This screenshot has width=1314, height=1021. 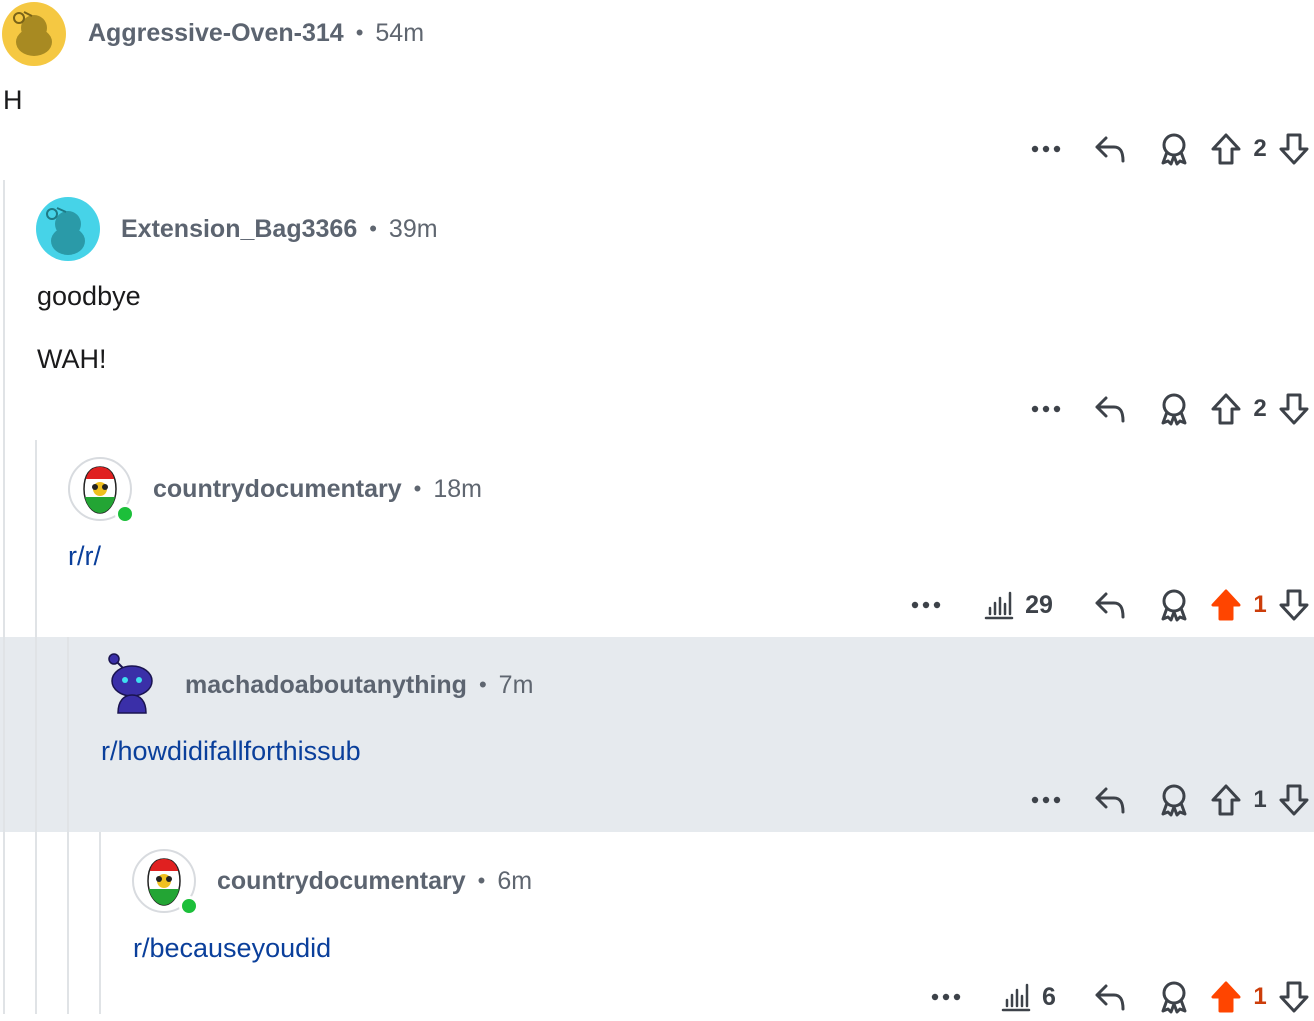 I want to click on comment-meta: machadoaboutanything • 7m, so click(x=359, y=685).